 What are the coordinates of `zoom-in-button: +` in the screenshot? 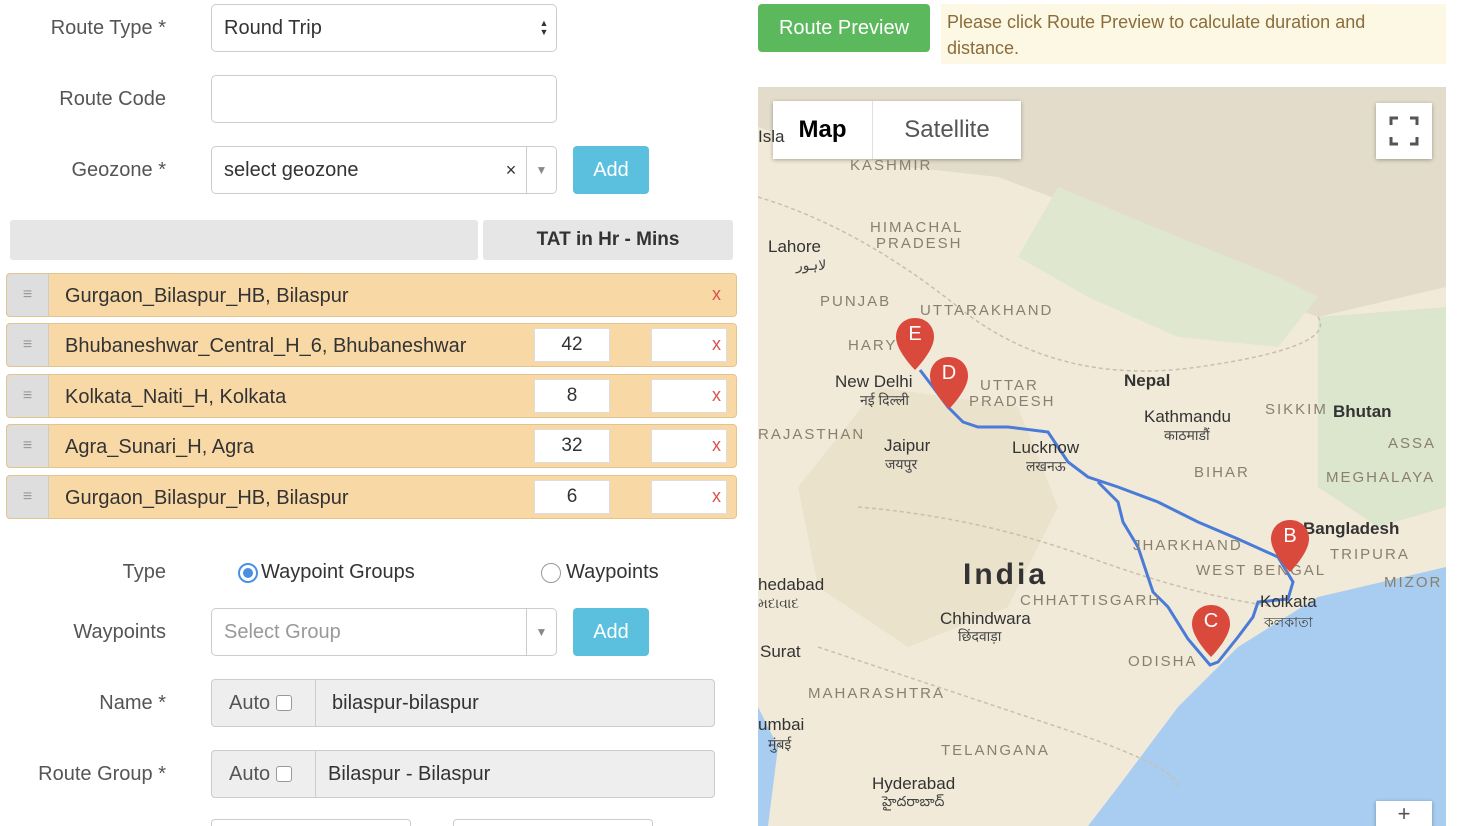 It's located at (1404, 813).